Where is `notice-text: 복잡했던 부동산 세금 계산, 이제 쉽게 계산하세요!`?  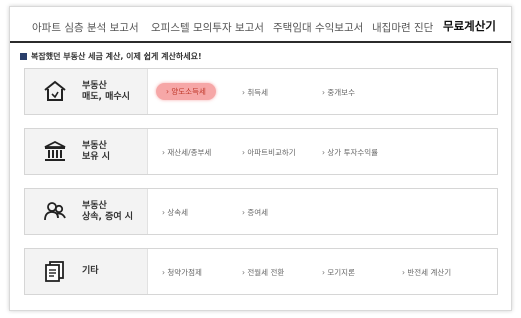
notice-text: 복잡했던 부동산 세금 계산, 이제 쉽게 계산하세요! is located at coordinates (116, 56).